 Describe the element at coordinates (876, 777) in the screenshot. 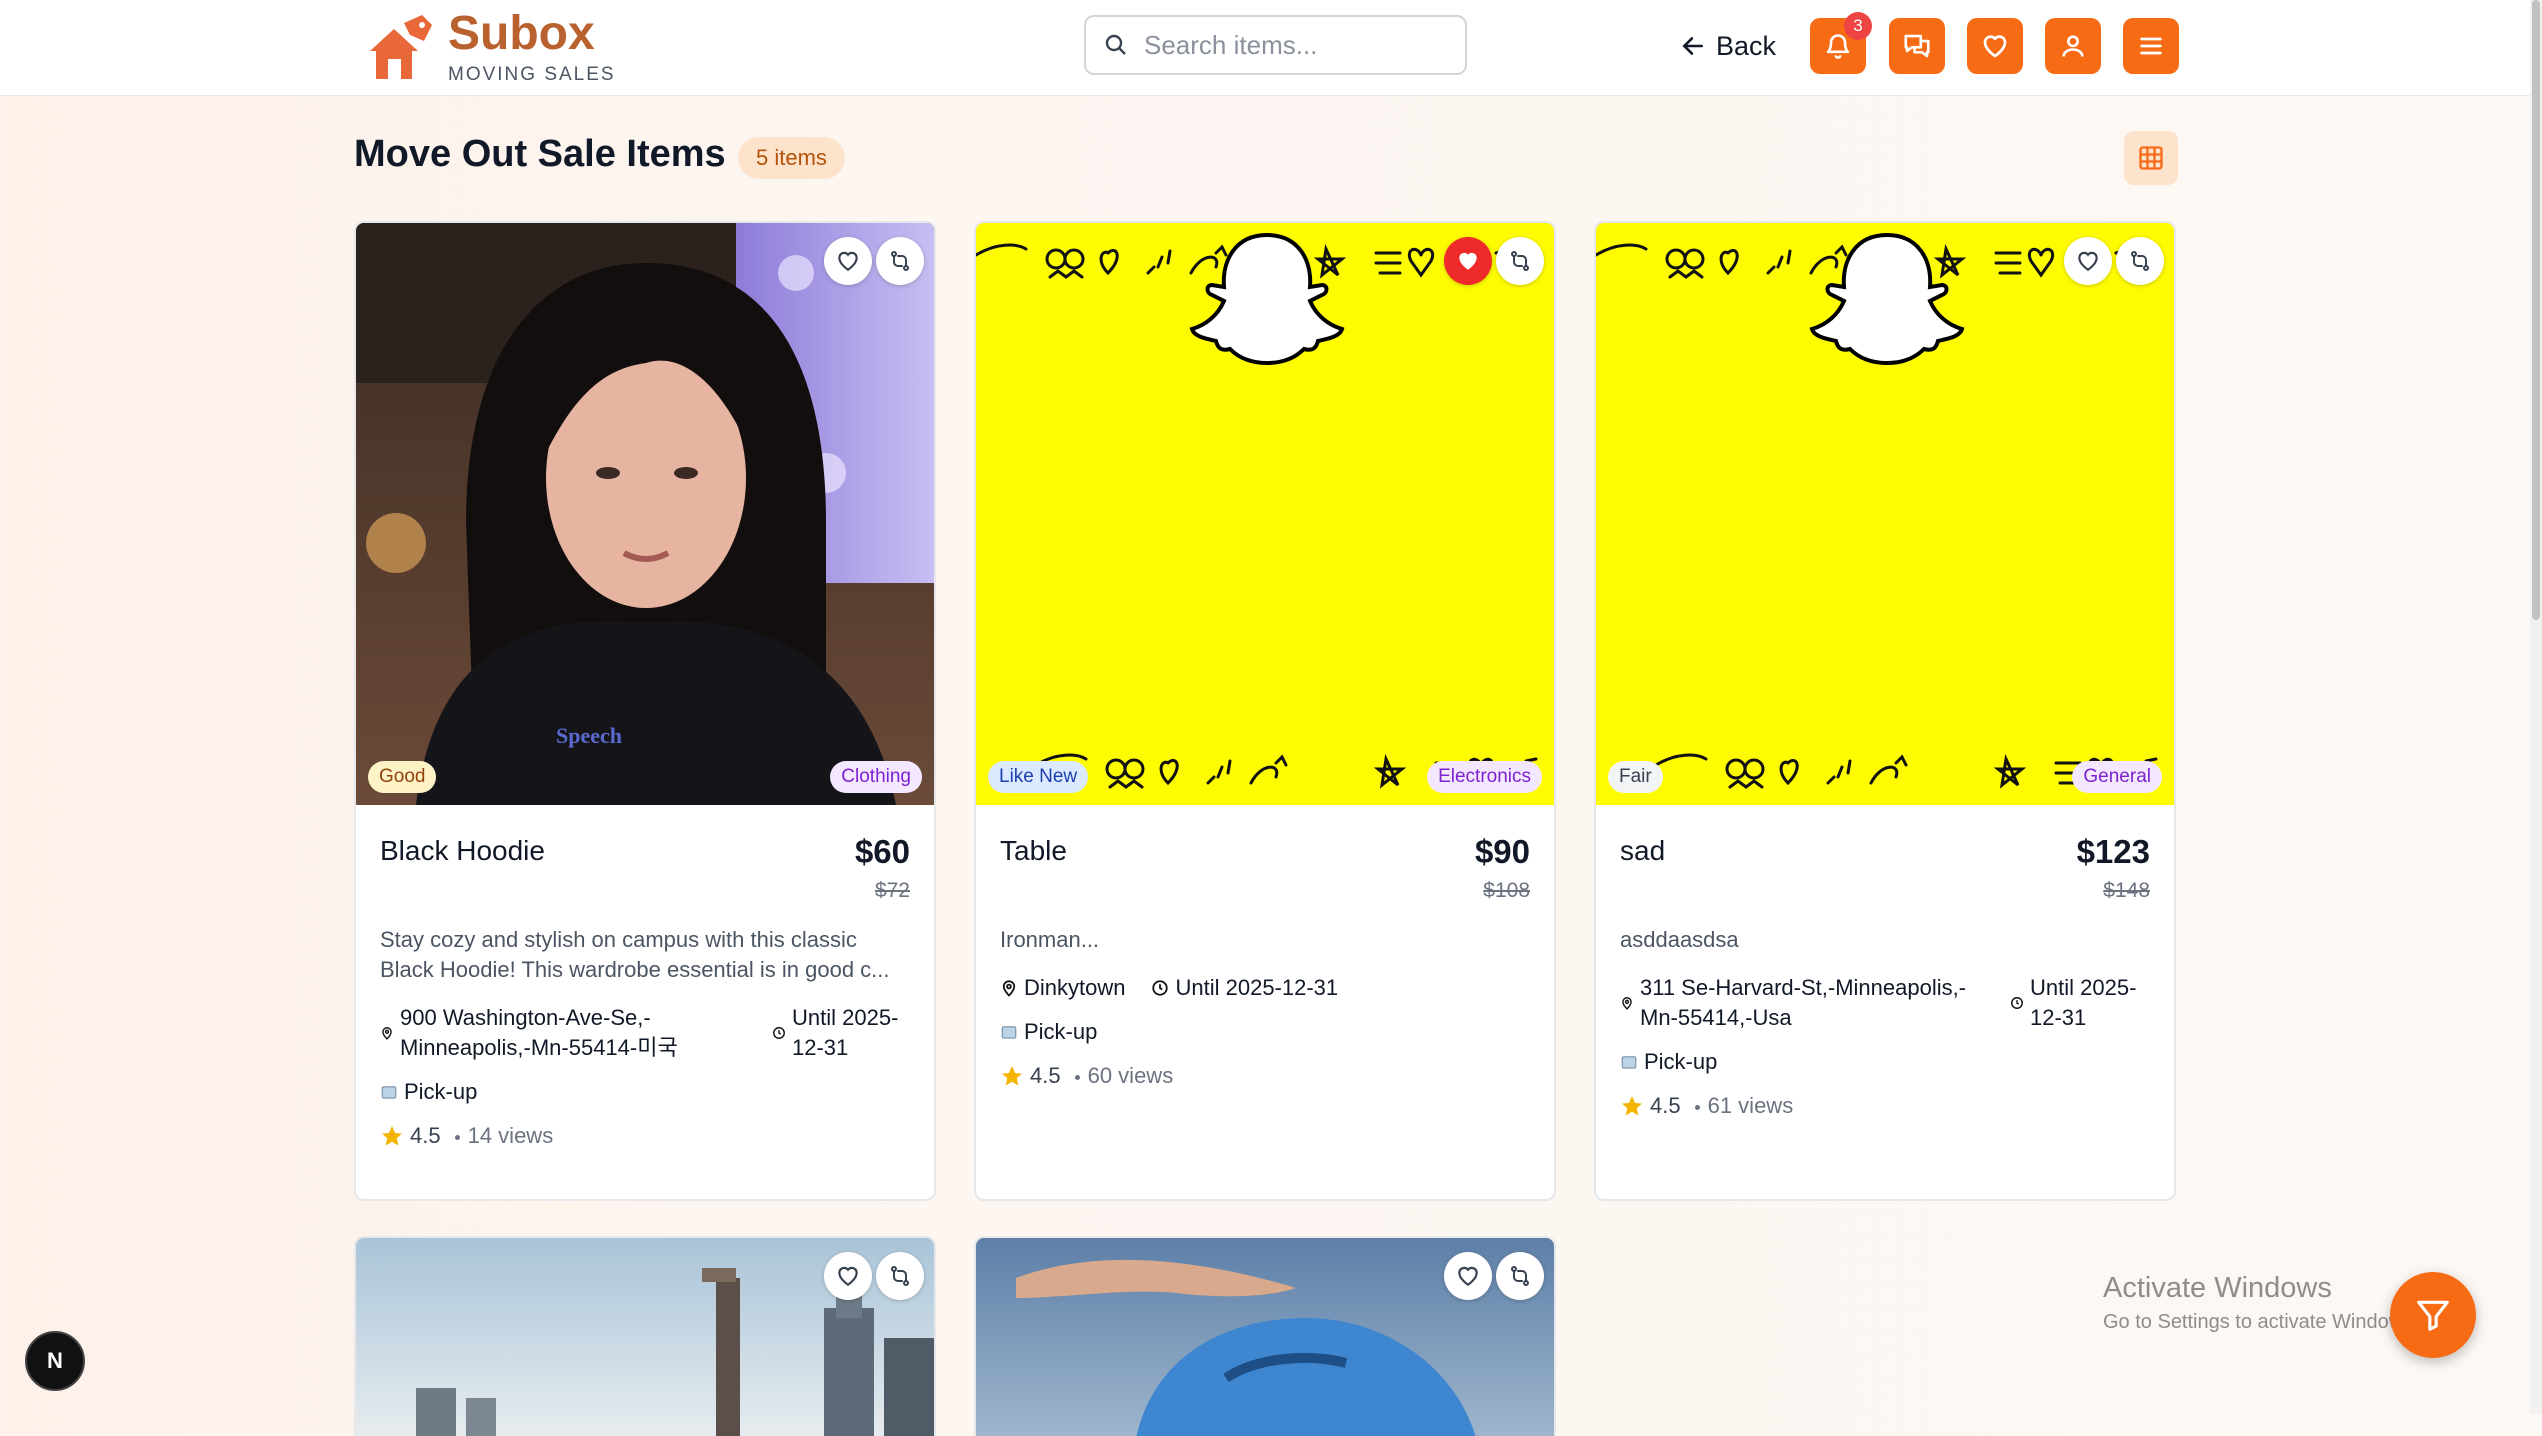

I see `category-badge: Clothing` at that location.